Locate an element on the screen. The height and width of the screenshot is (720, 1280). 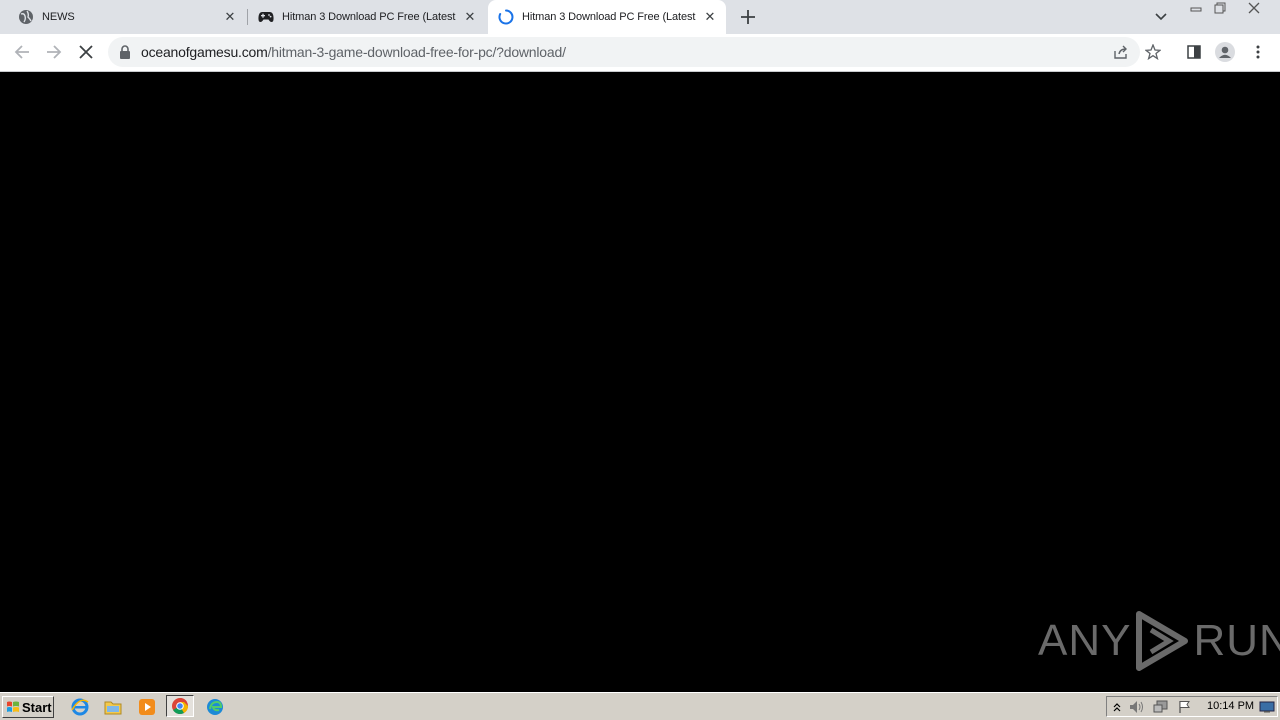
gamepad-icon is located at coordinates (266, 17).